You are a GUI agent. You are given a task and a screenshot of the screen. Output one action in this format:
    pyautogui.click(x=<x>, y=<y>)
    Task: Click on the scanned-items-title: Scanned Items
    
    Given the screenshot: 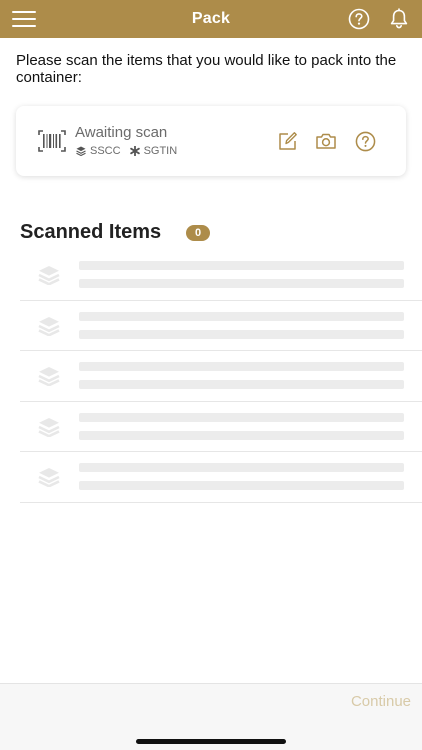 What is the action you would take?
    pyautogui.click(x=91, y=232)
    